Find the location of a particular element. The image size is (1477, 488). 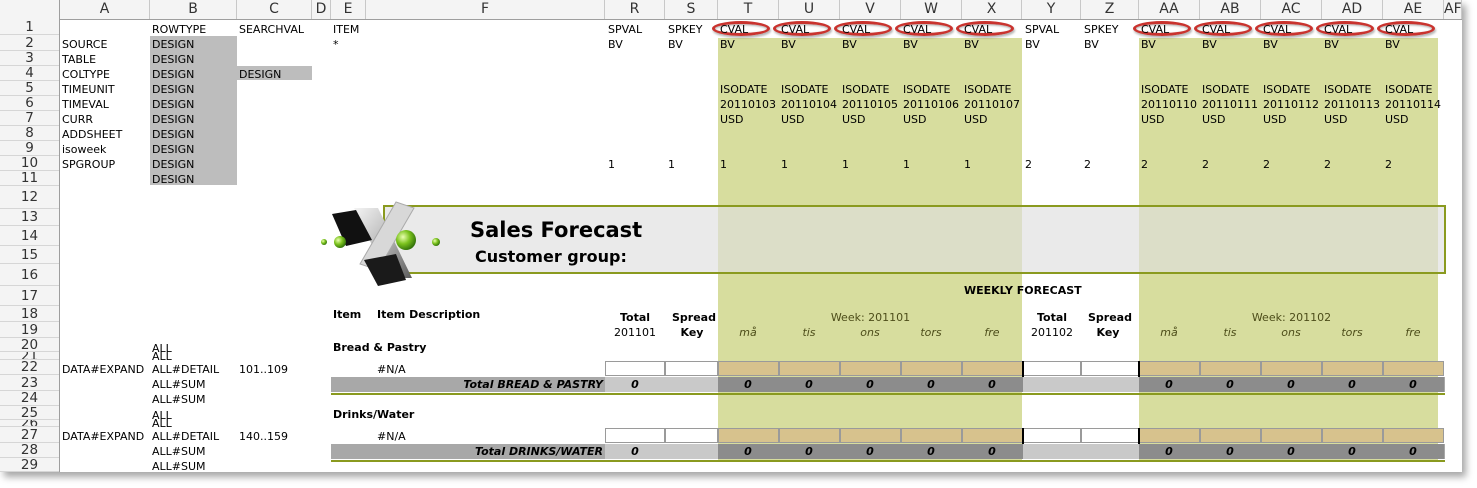

day-label: tors is located at coordinates (1352, 332).